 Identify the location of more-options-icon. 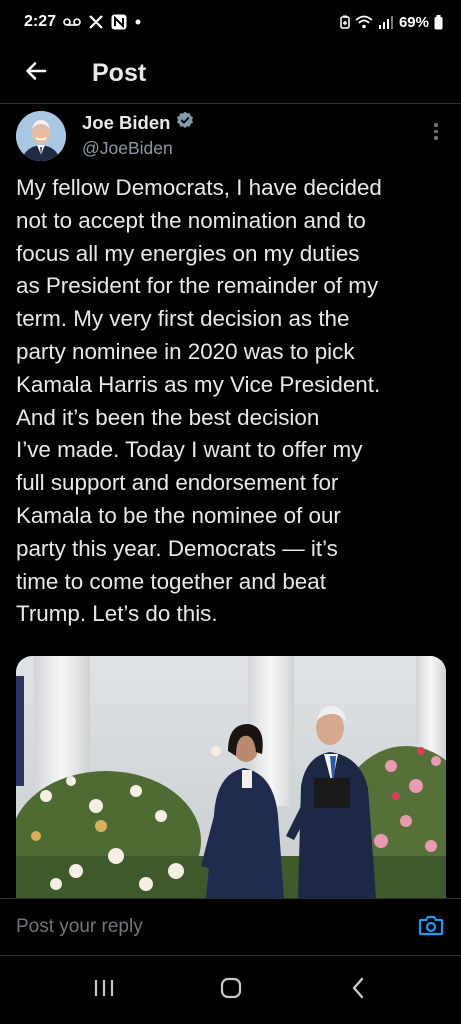
(436, 125).